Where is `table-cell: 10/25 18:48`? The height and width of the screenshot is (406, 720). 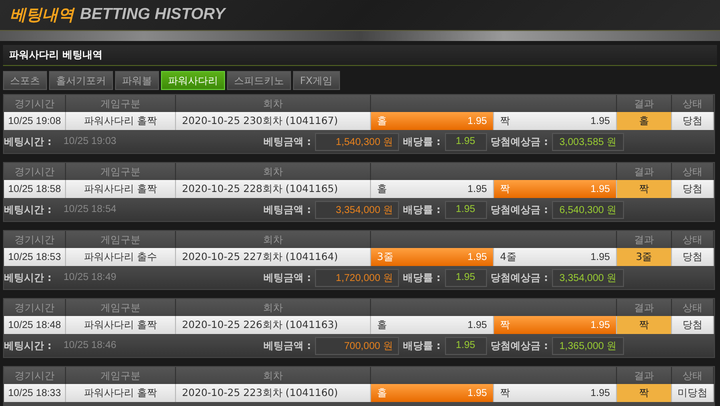
table-cell: 10/25 18:48 is located at coordinates (35, 325).